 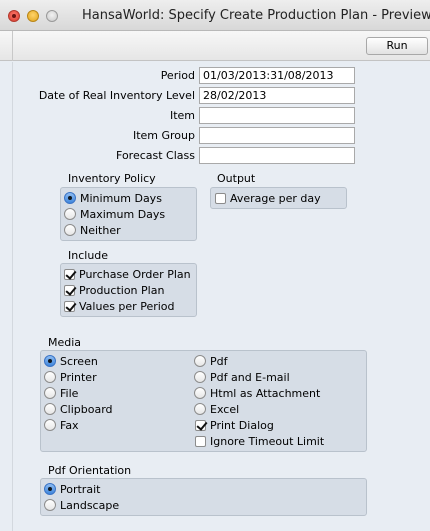 I want to click on option-label: Pdf and E-mail, so click(x=250, y=377).